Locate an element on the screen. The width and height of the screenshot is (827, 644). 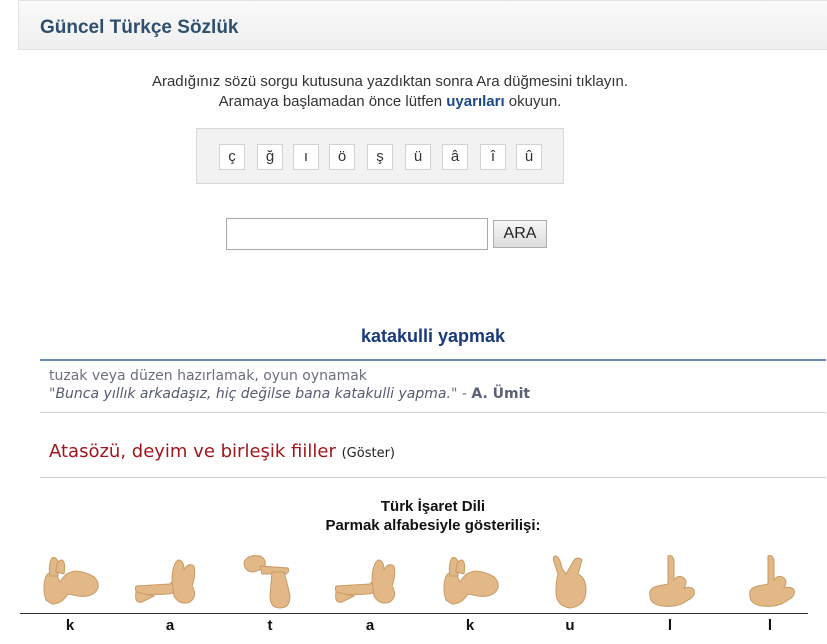
key-s-cedilla: ş is located at coordinates (380, 157).